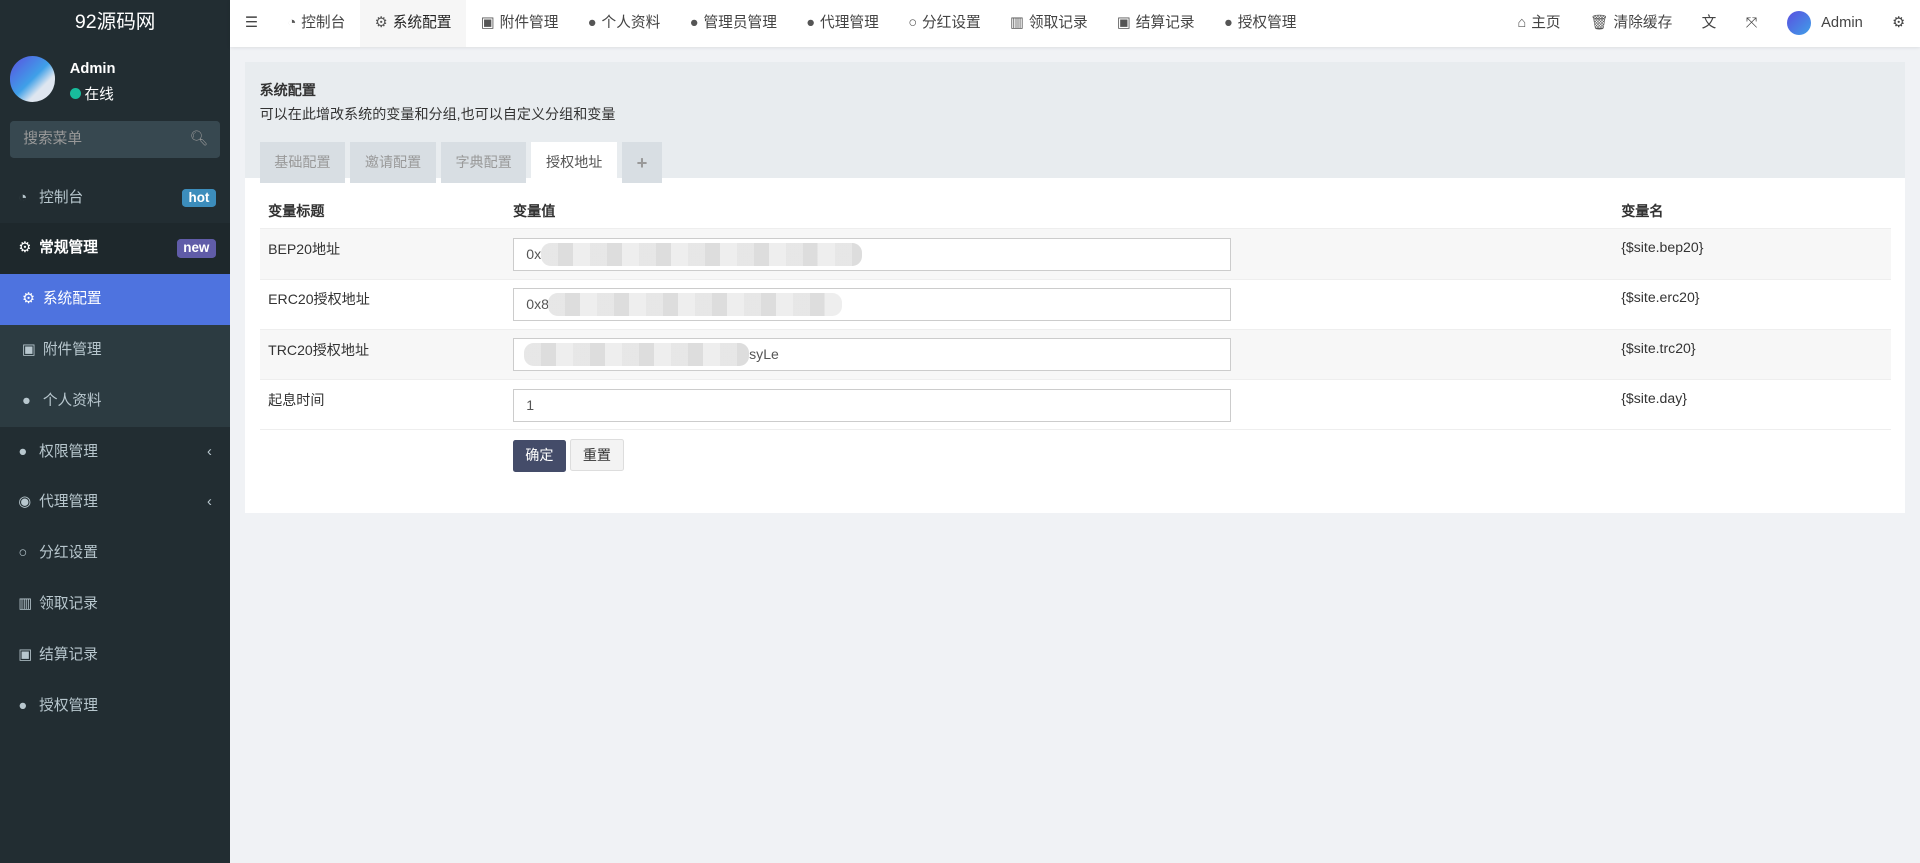  Describe the element at coordinates (1898, 23) in the screenshot. I see `settings-cogs-icon: ⚙` at that location.